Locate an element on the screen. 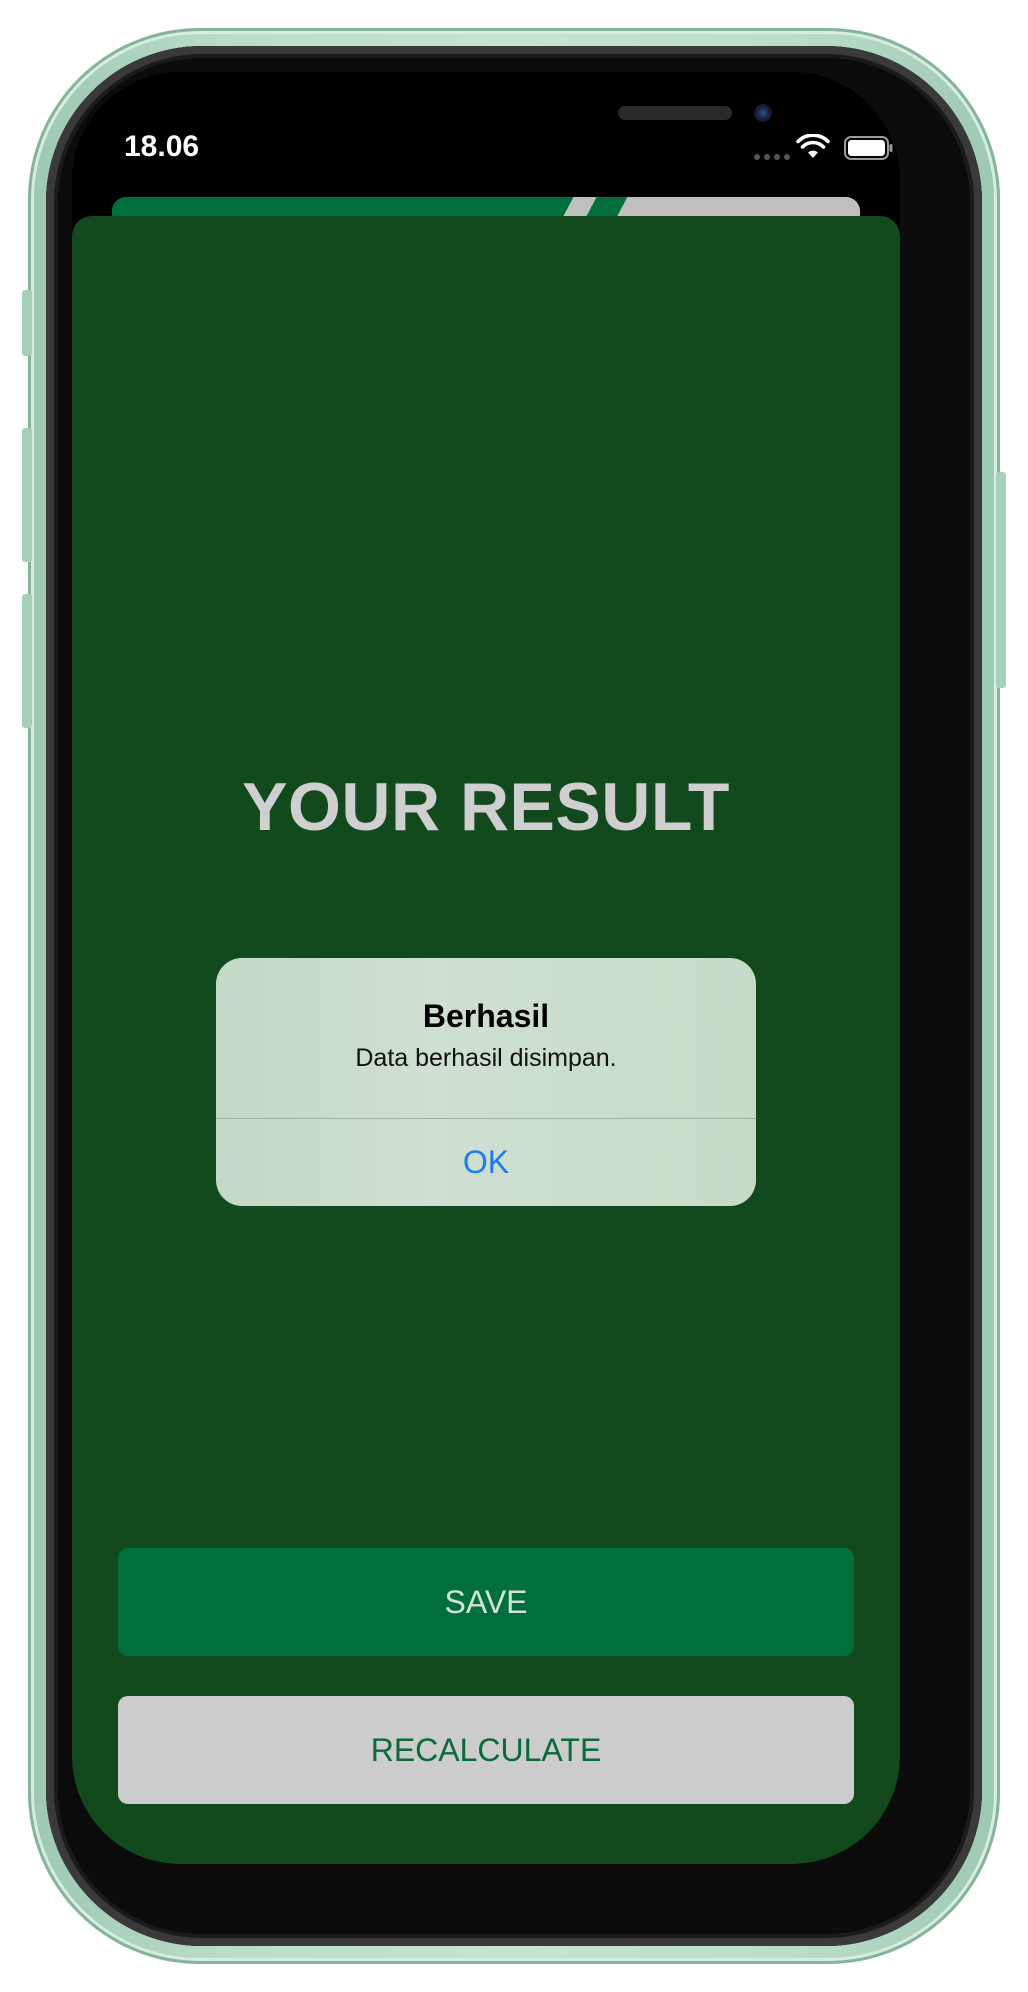 This screenshot has height=1992, width=1028. wifi-icon is located at coordinates (813, 146).